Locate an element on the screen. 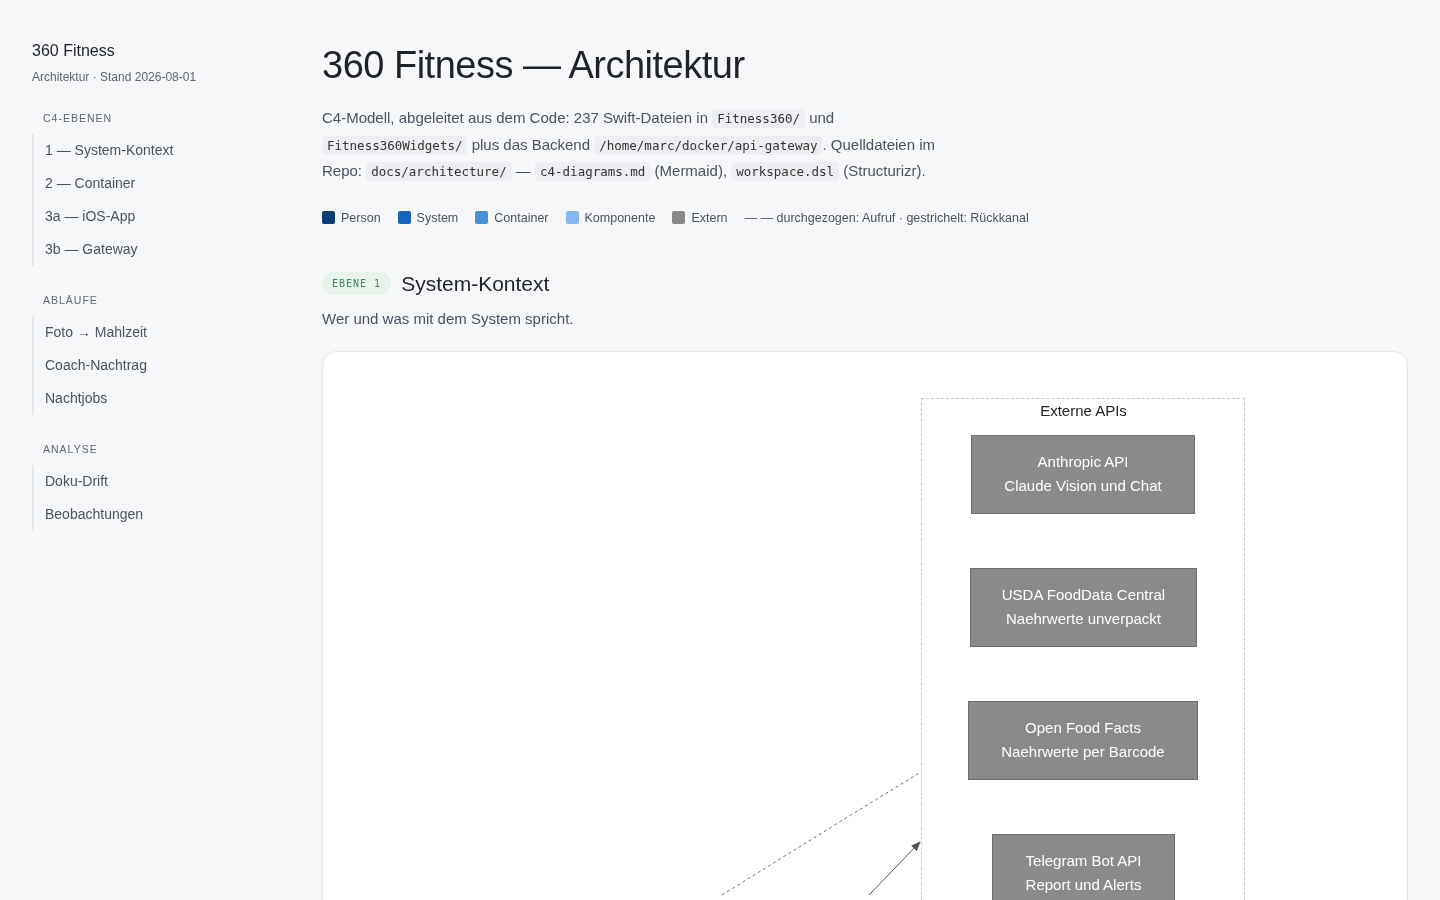  legend-label: Komponente is located at coordinates (620, 217).